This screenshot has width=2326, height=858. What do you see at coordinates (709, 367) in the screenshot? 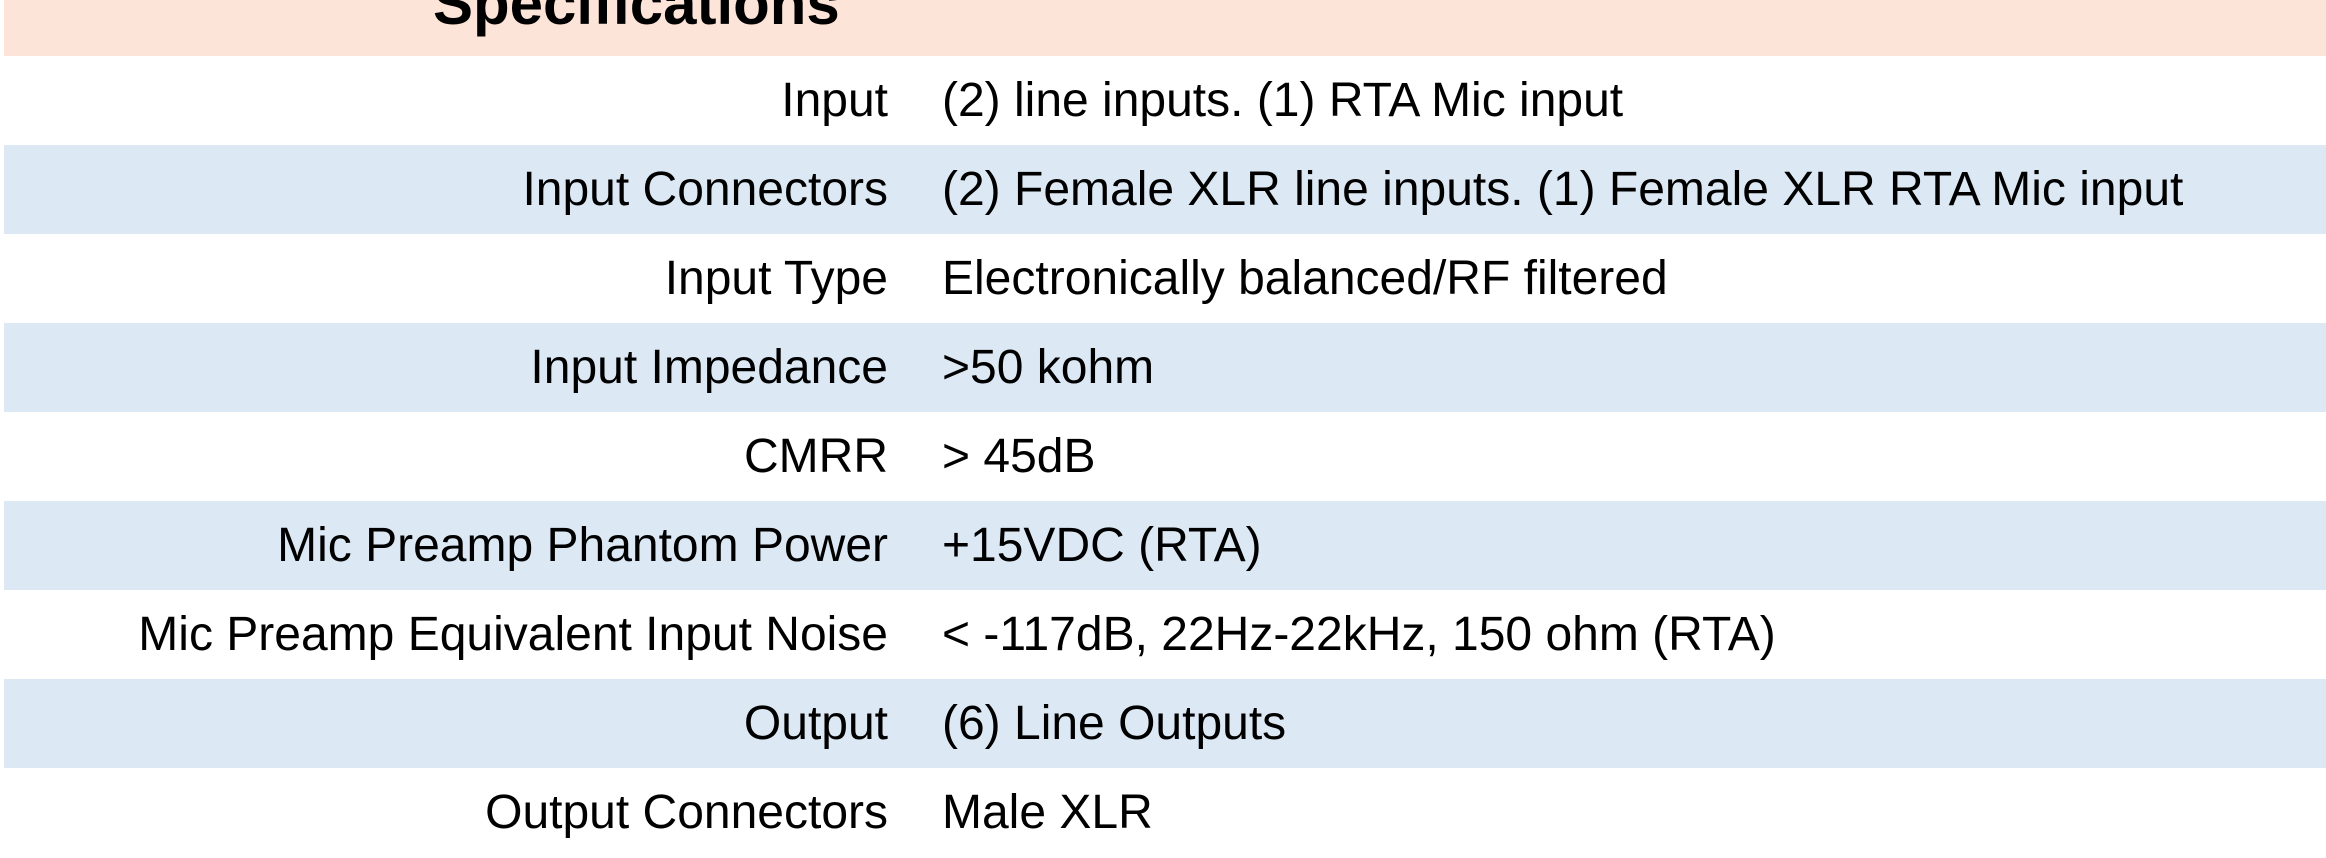
I see `spec-label: Input Impedance` at bounding box center [709, 367].